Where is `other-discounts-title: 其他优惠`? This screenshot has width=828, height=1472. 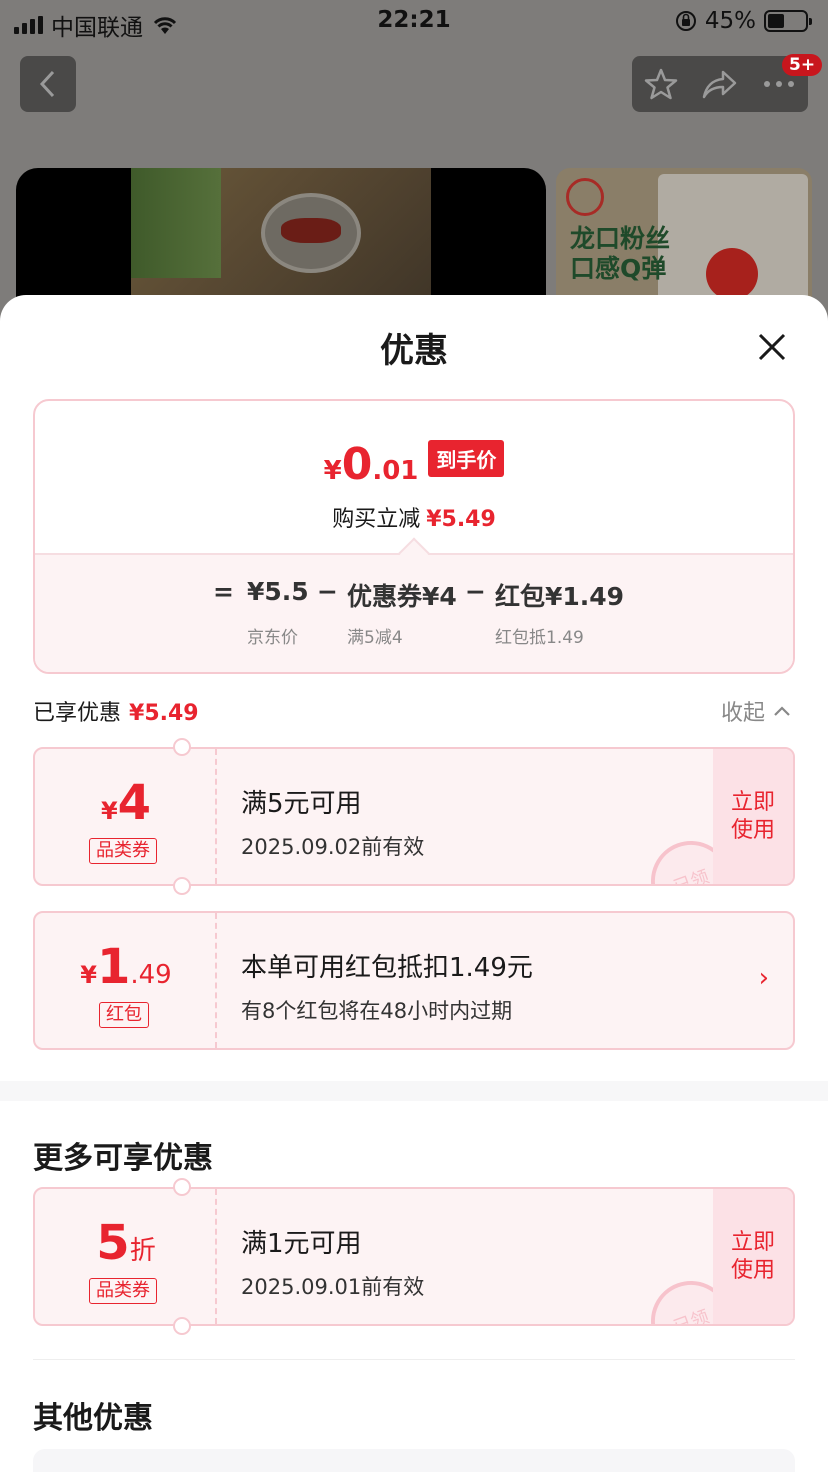 other-discounts-title: 其他优惠 is located at coordinates (93, 1418).